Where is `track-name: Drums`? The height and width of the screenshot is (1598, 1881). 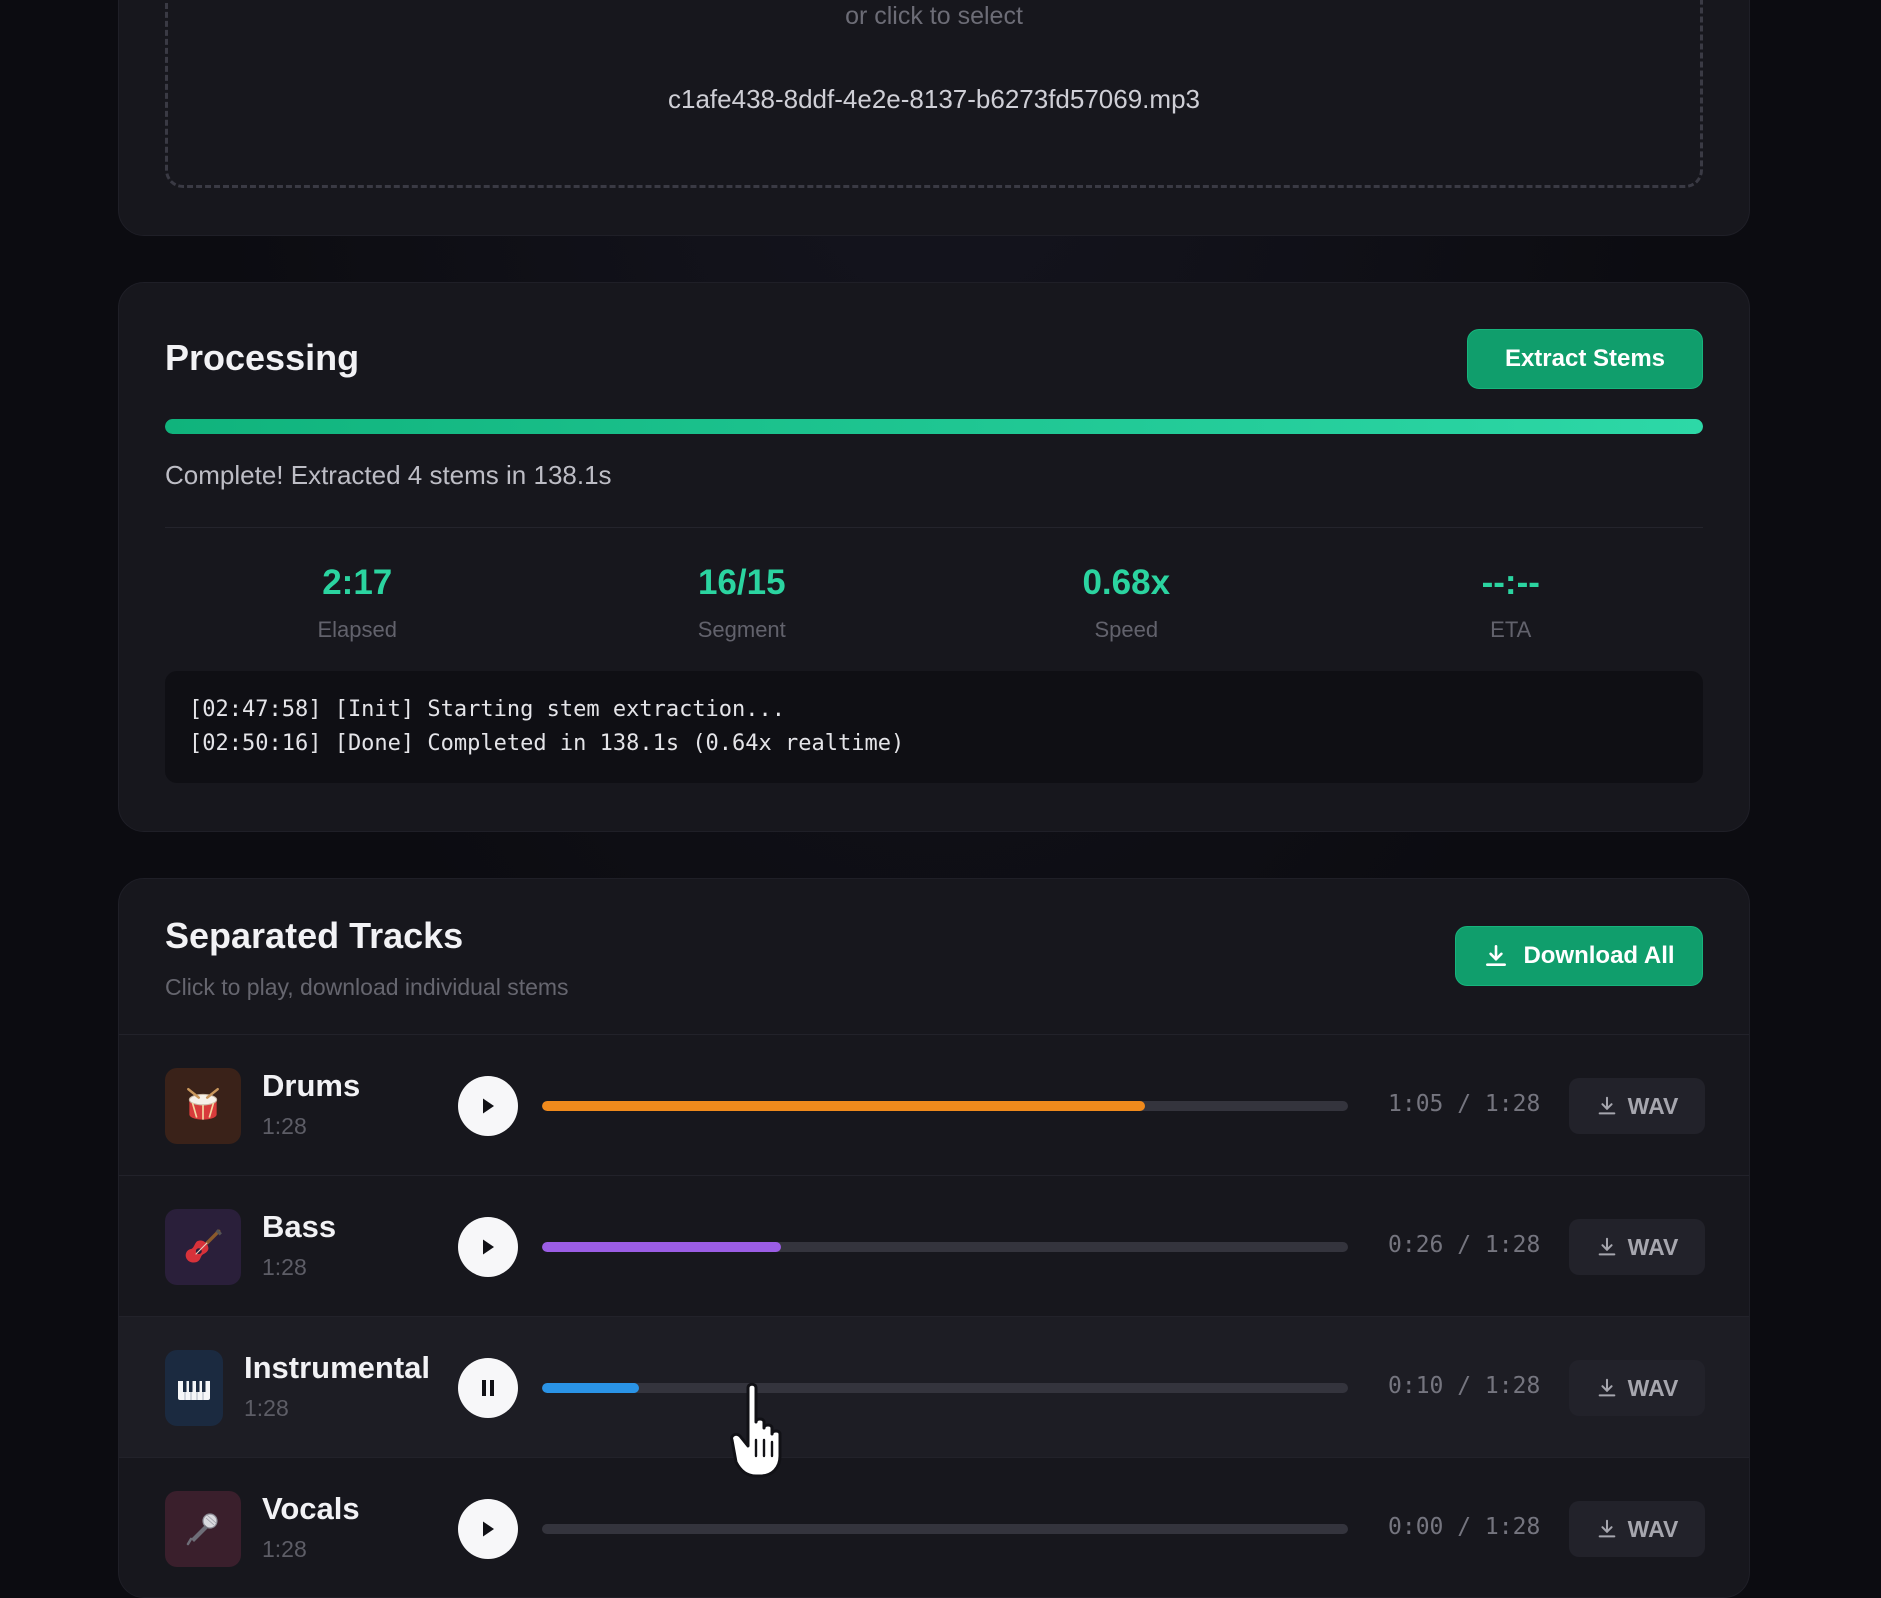
track-name: Drums is located at coordinates (311, 1085).